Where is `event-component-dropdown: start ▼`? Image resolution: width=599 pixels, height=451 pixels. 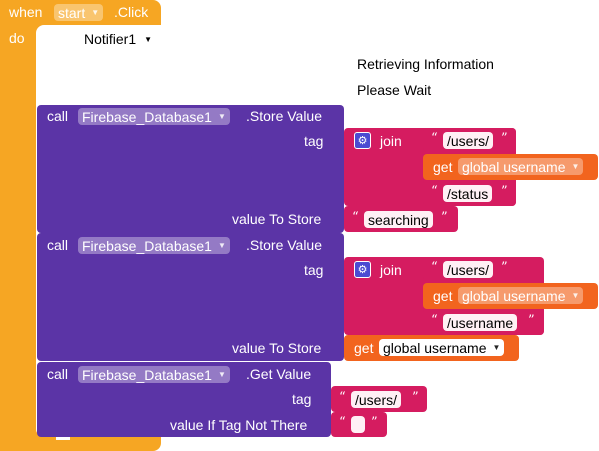
event-component-dropdown: start ▼ is located at coordinates (79, 12).